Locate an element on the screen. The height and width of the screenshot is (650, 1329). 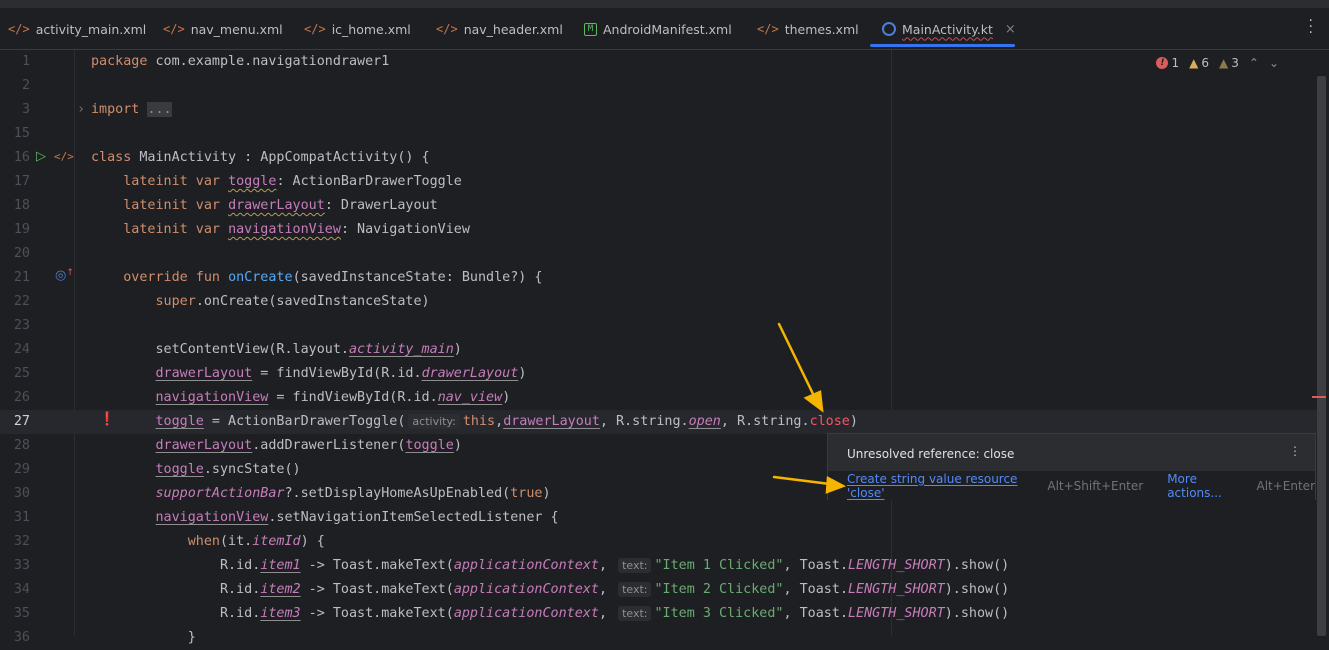
line-number: 2 is located at coordinates (25, 85).